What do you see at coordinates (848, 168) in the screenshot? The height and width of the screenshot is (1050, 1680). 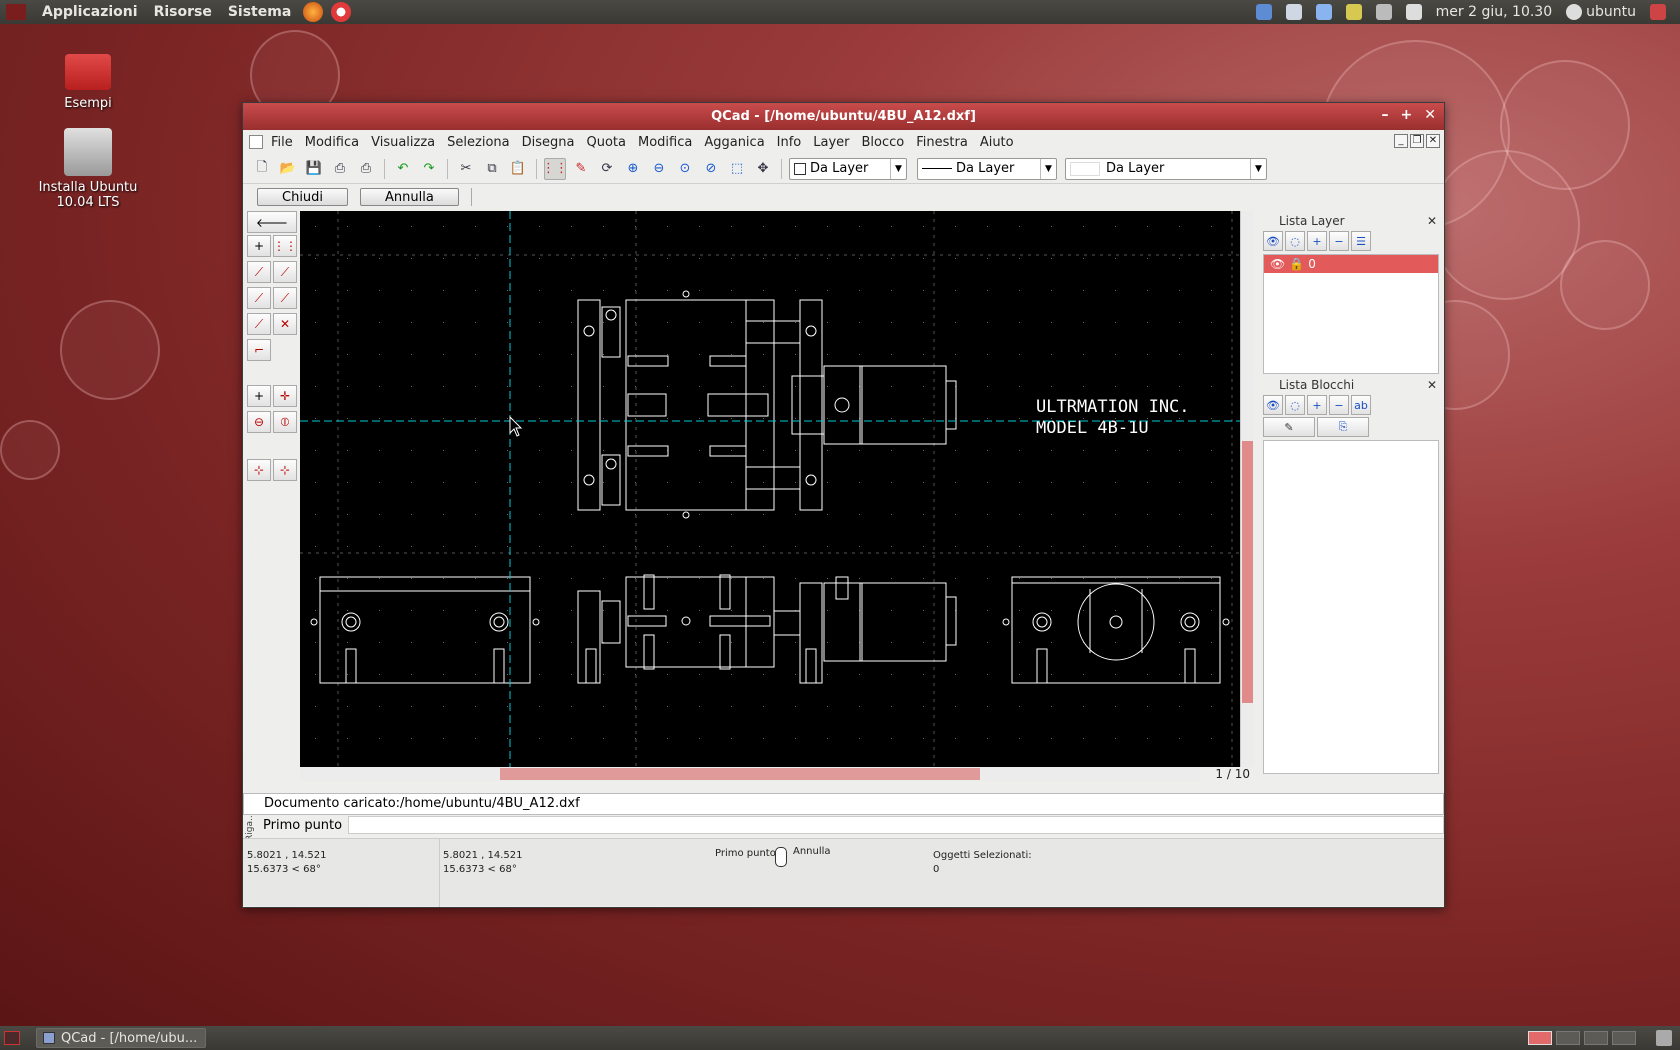 I see `color-combo: Da Layer ▼` at bounding box center [848, 168].